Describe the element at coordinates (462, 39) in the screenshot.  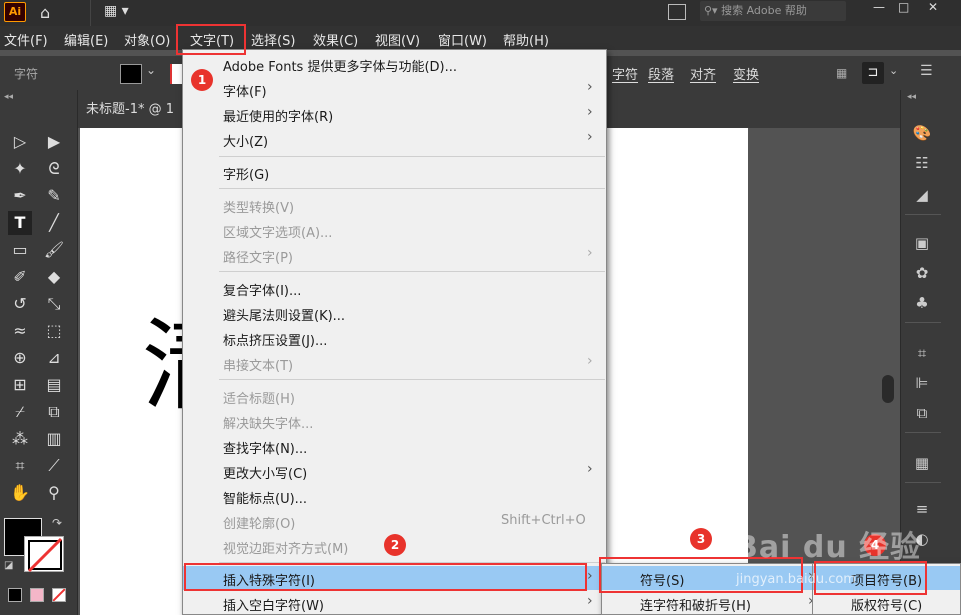
I see `menu-window: 窗口(W)` at that location.